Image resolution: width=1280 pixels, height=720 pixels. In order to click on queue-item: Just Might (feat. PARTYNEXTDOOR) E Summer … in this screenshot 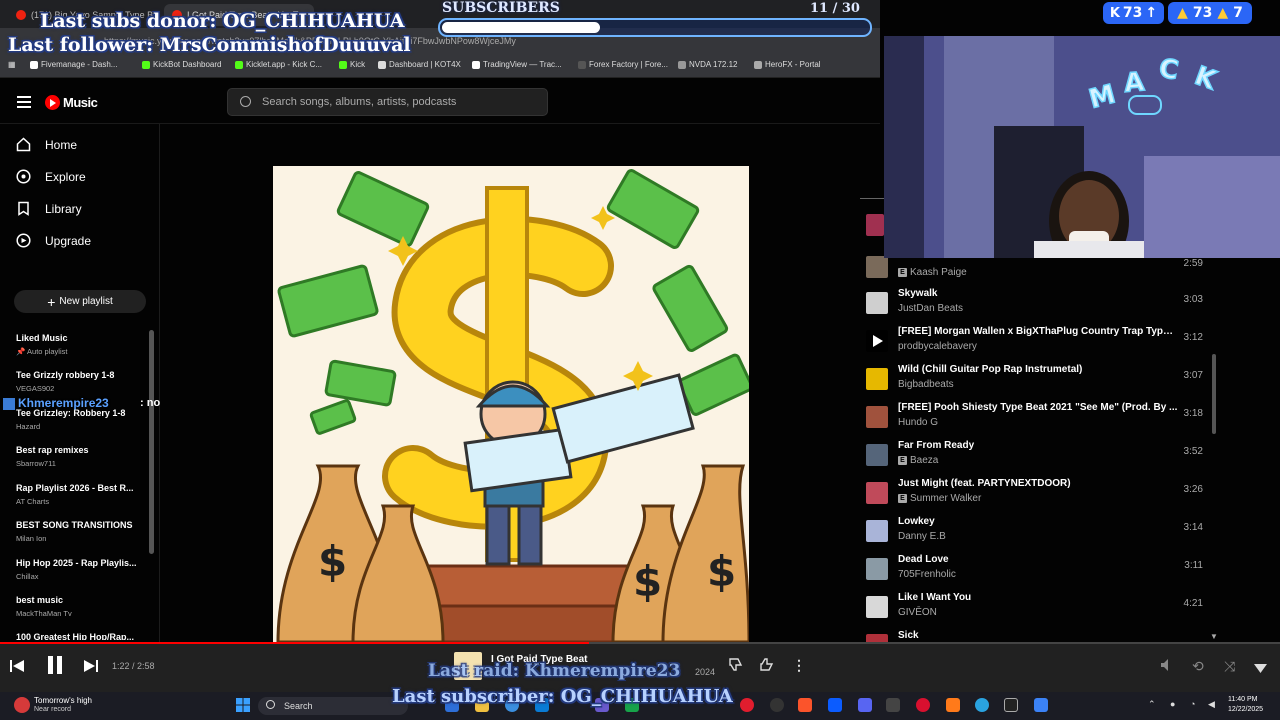, I will do `click(1036, 497)`.